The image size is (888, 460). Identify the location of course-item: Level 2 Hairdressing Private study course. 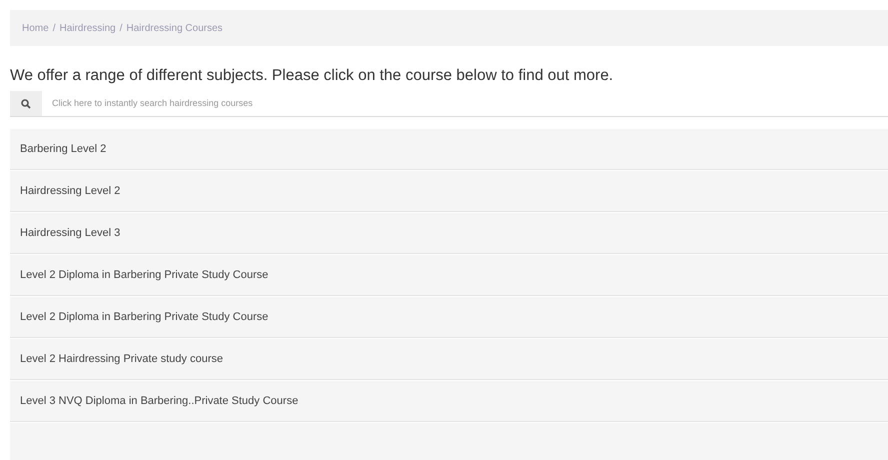
(449, 359).